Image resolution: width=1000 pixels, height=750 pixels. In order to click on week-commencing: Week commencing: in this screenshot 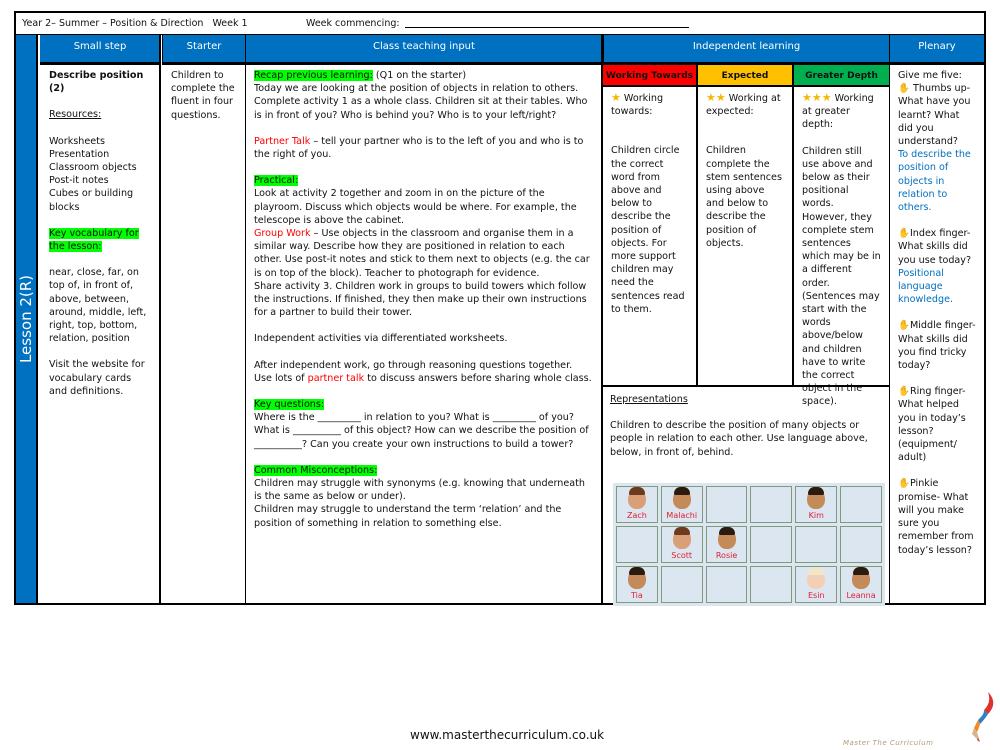, I will do `click(497, 24)`.